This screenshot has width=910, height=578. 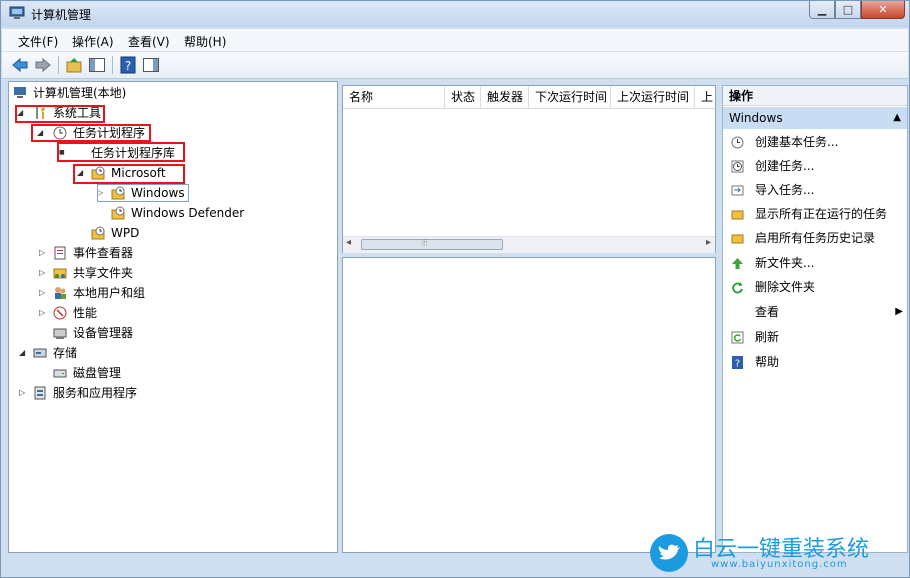 I want to click on collapse-triangle-icon: ▲, so click(x=897, y=118).